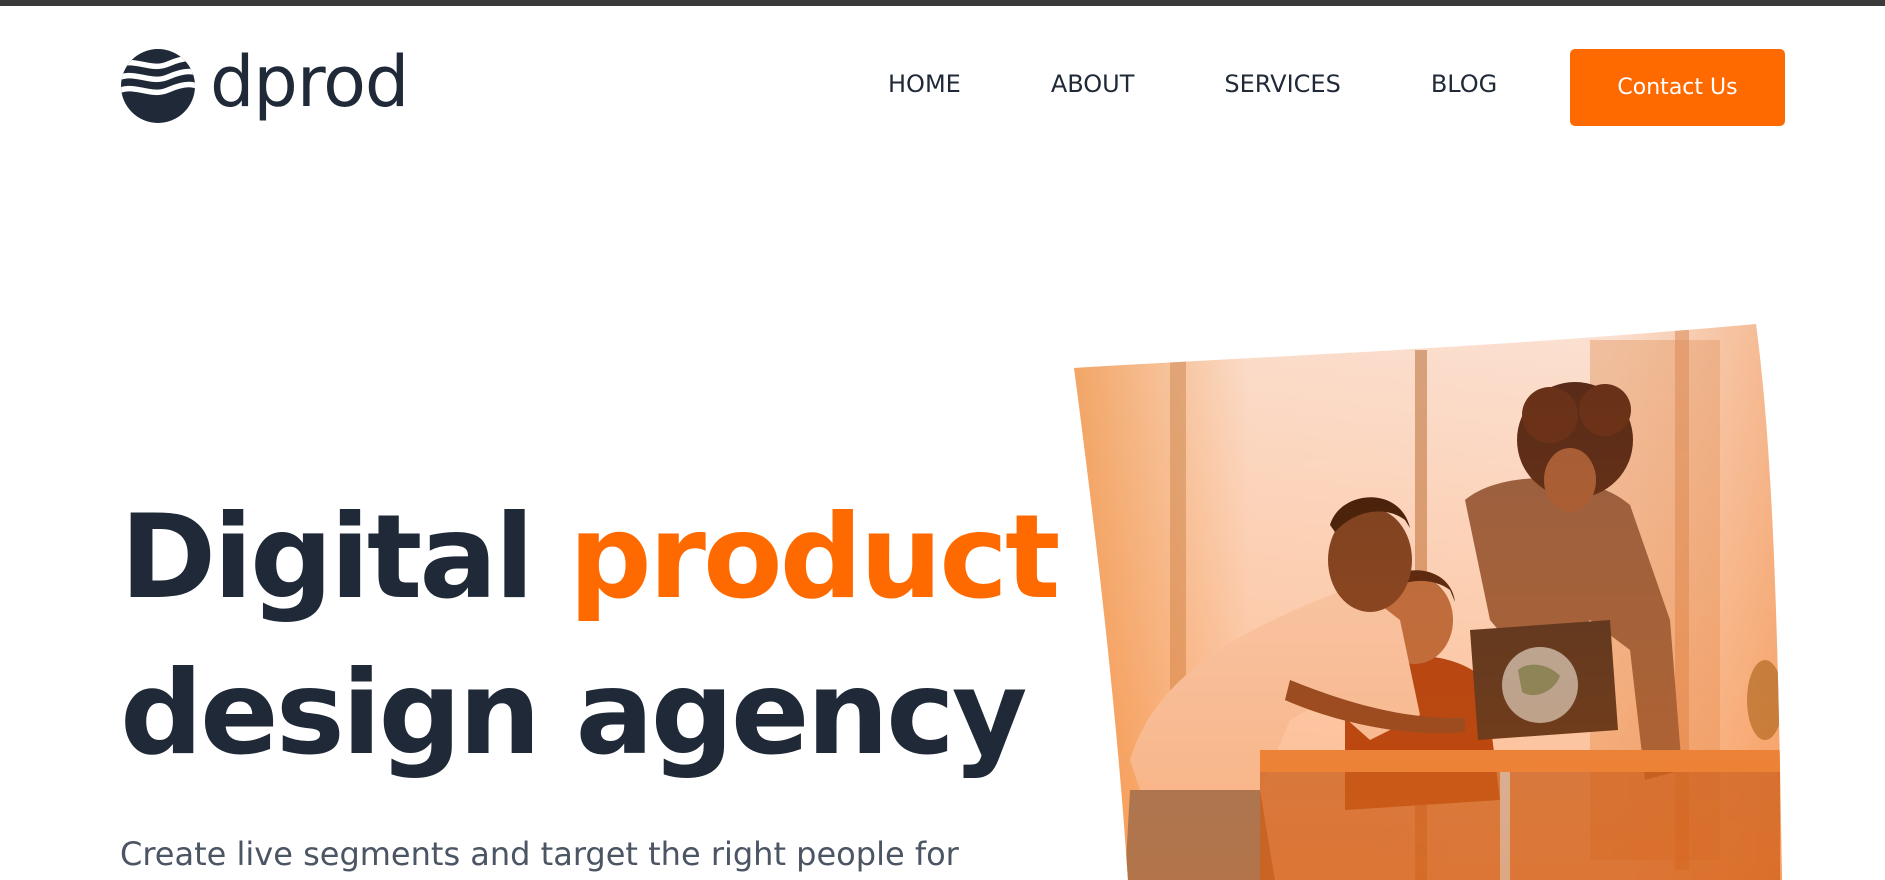  What do you see at coordinates (1093, 84) in the screenshot?
I see `nav-item-about: ABOUT` at bounding box center [1093, 84].